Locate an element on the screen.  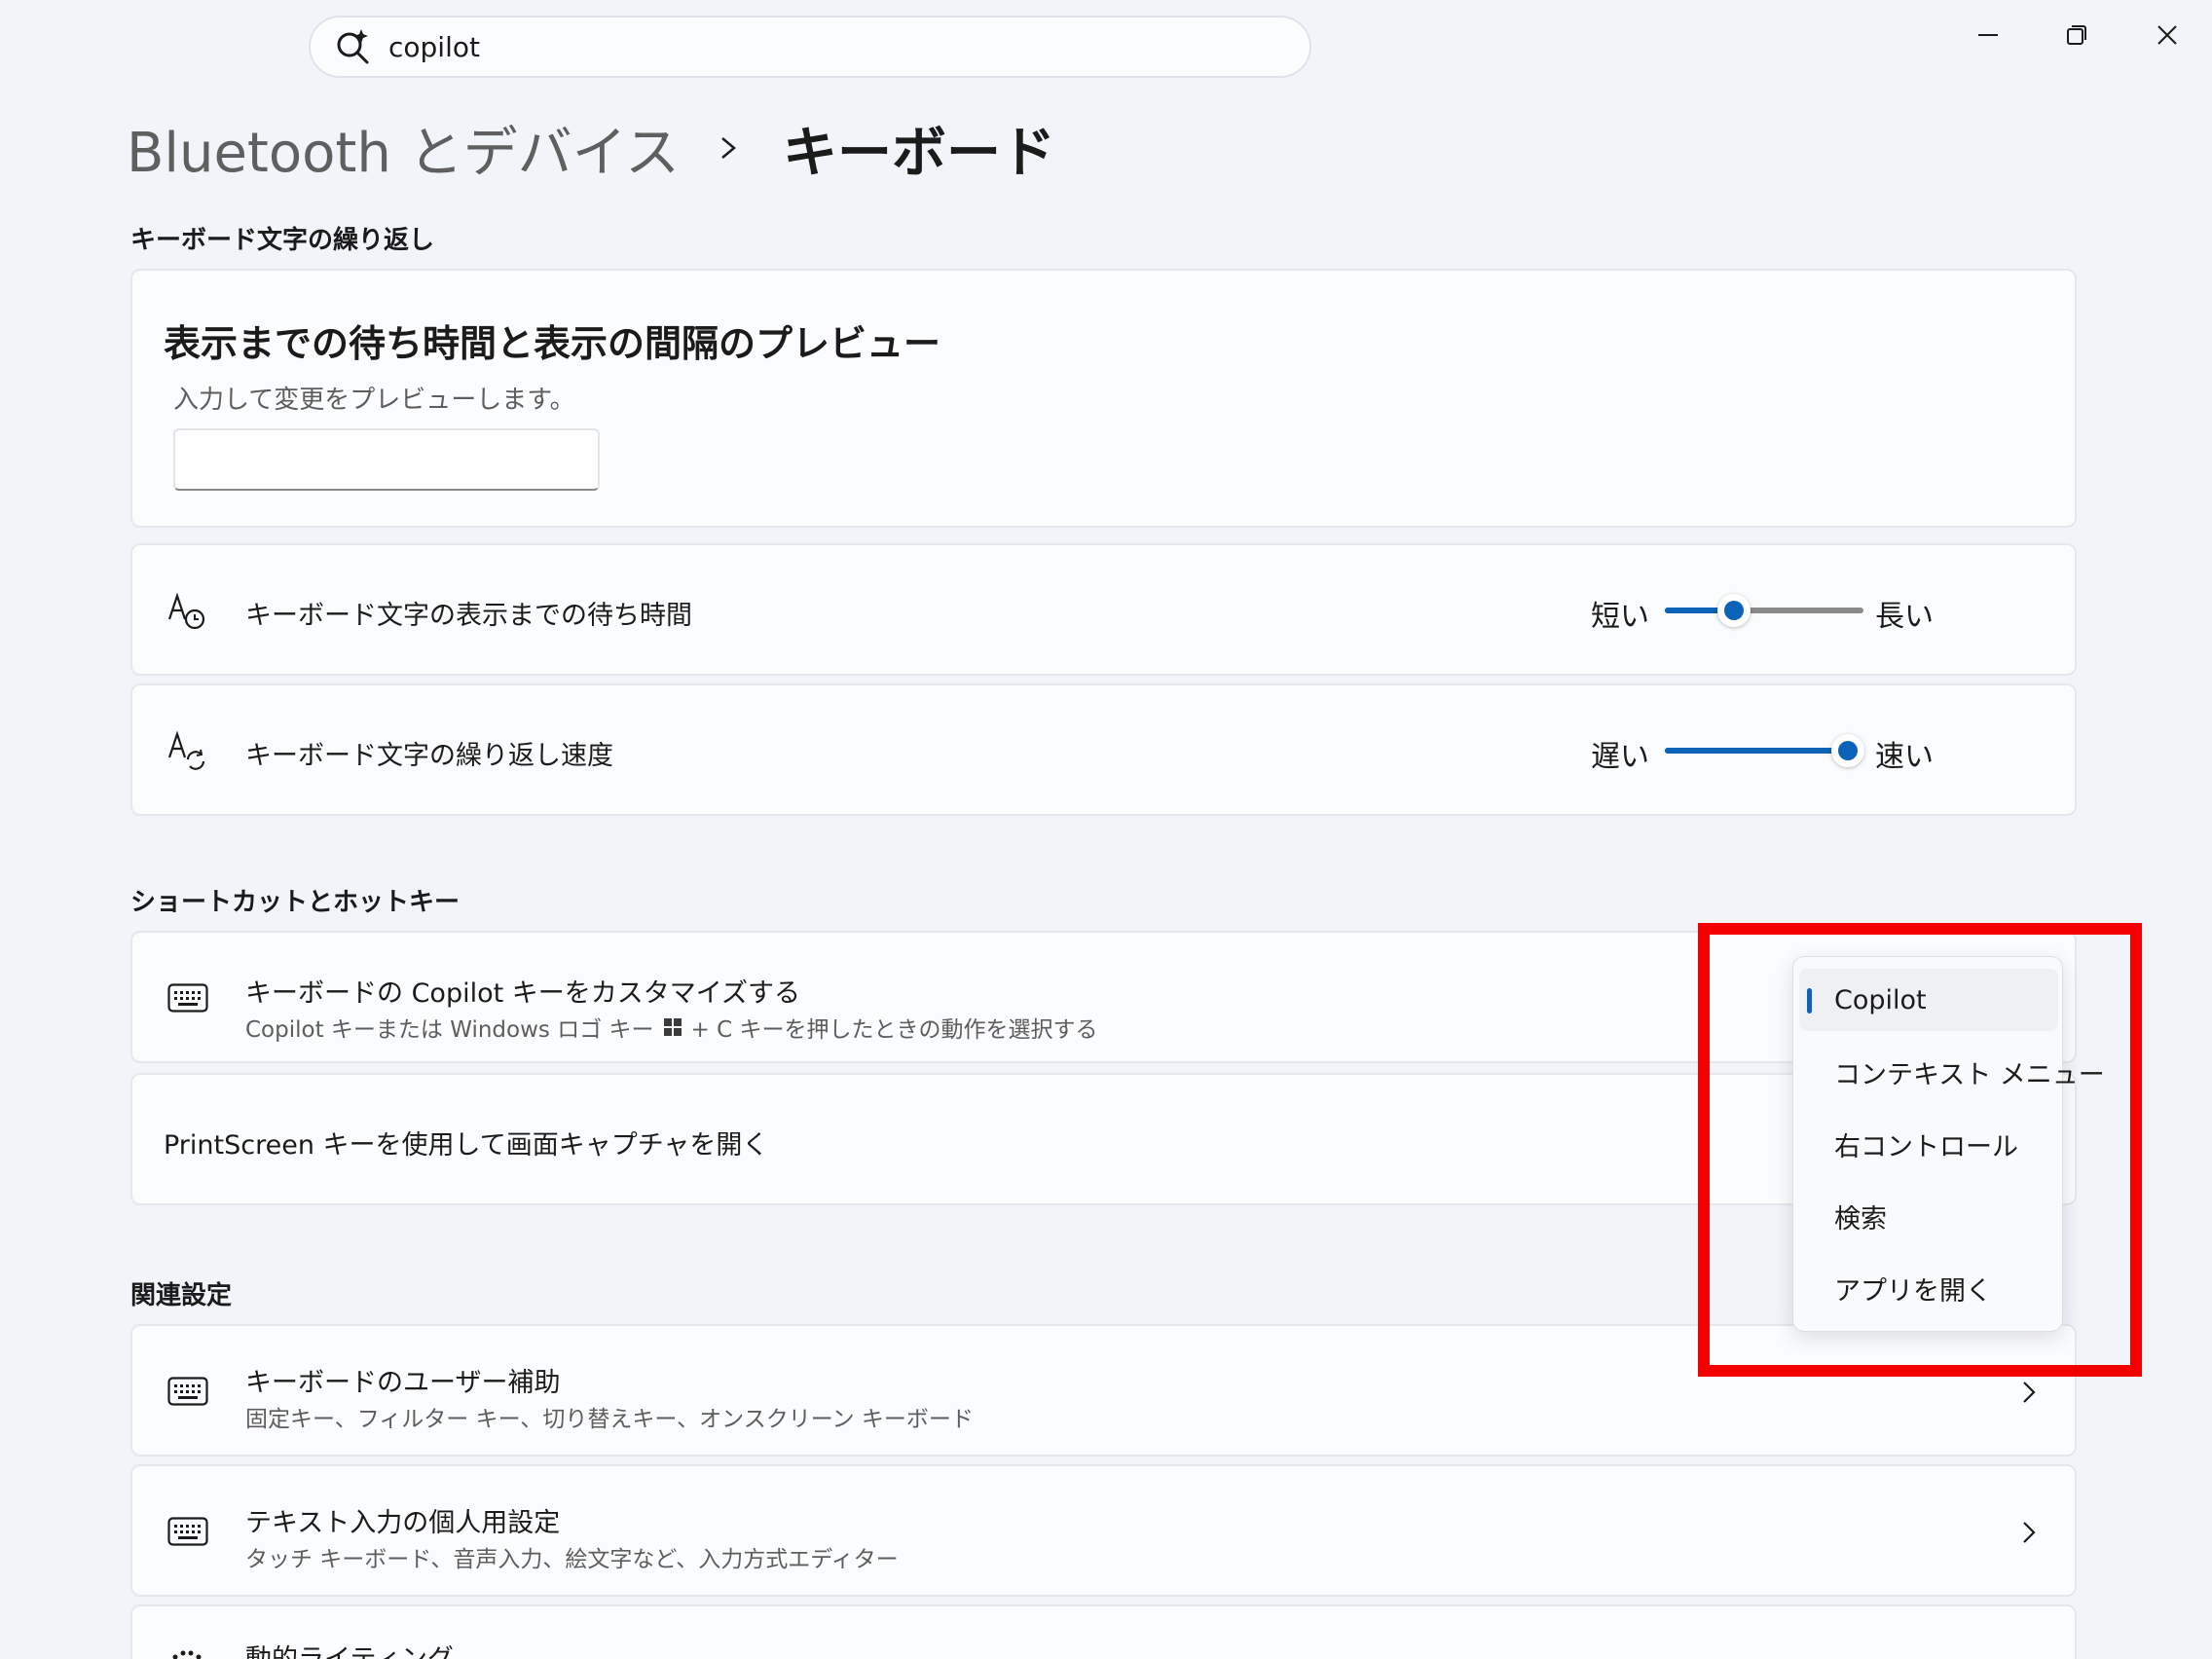
delay-slider-thumb is located at coordinates (1734, 610).